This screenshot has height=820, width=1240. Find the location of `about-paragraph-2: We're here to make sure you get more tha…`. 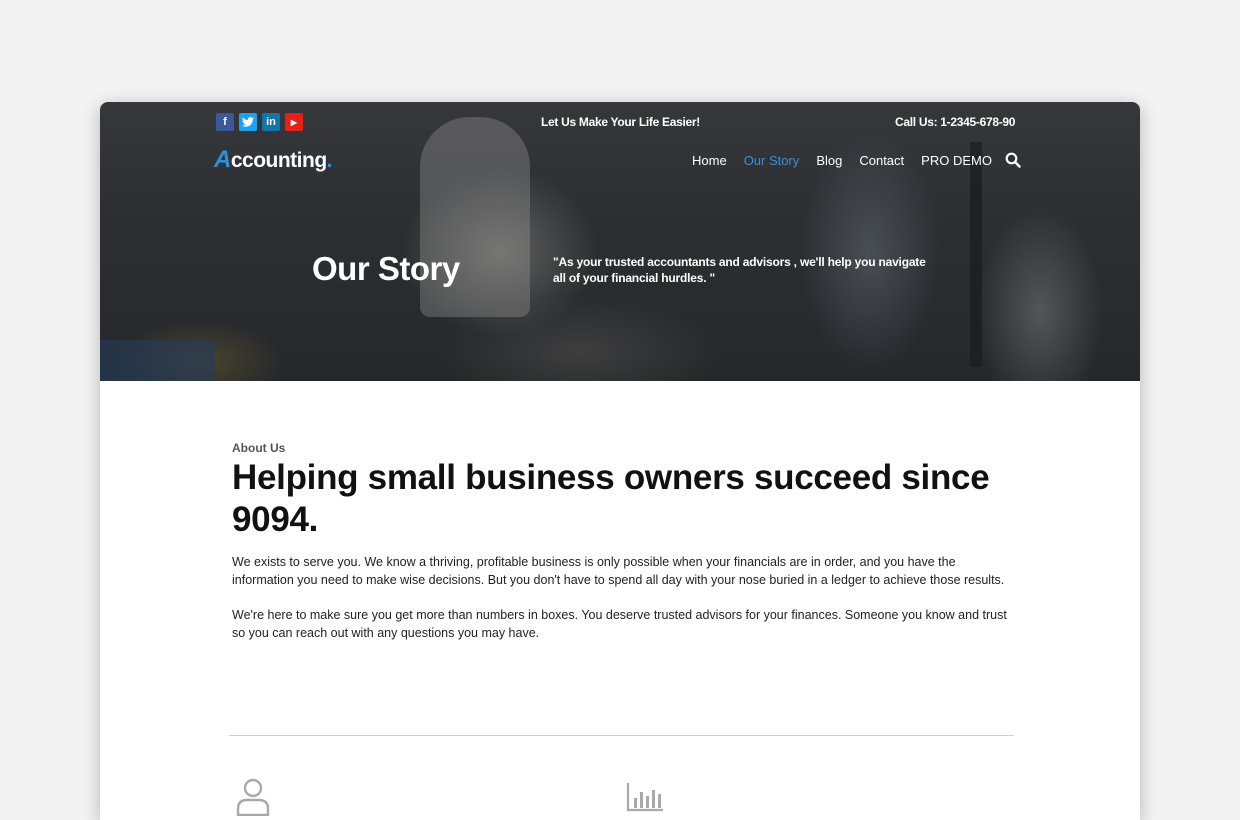

about-paragraph-2: We're here to make sure you get more tha… is located at coordinates (619, 624).